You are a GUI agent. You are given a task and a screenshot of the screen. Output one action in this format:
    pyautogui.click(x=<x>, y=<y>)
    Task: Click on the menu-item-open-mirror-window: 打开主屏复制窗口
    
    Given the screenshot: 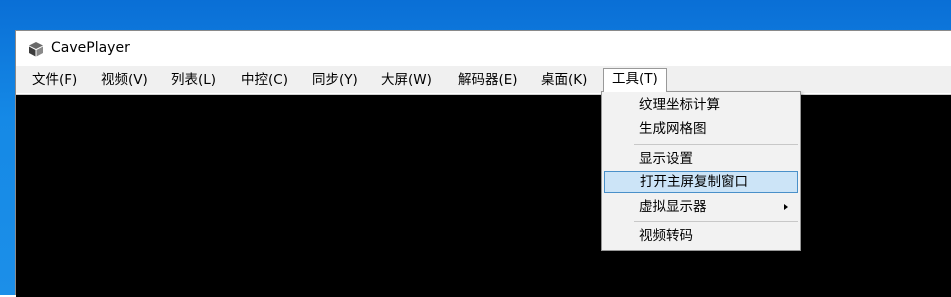 What is the action you would take?
    pyautogui.click(x=701, y=182)
    